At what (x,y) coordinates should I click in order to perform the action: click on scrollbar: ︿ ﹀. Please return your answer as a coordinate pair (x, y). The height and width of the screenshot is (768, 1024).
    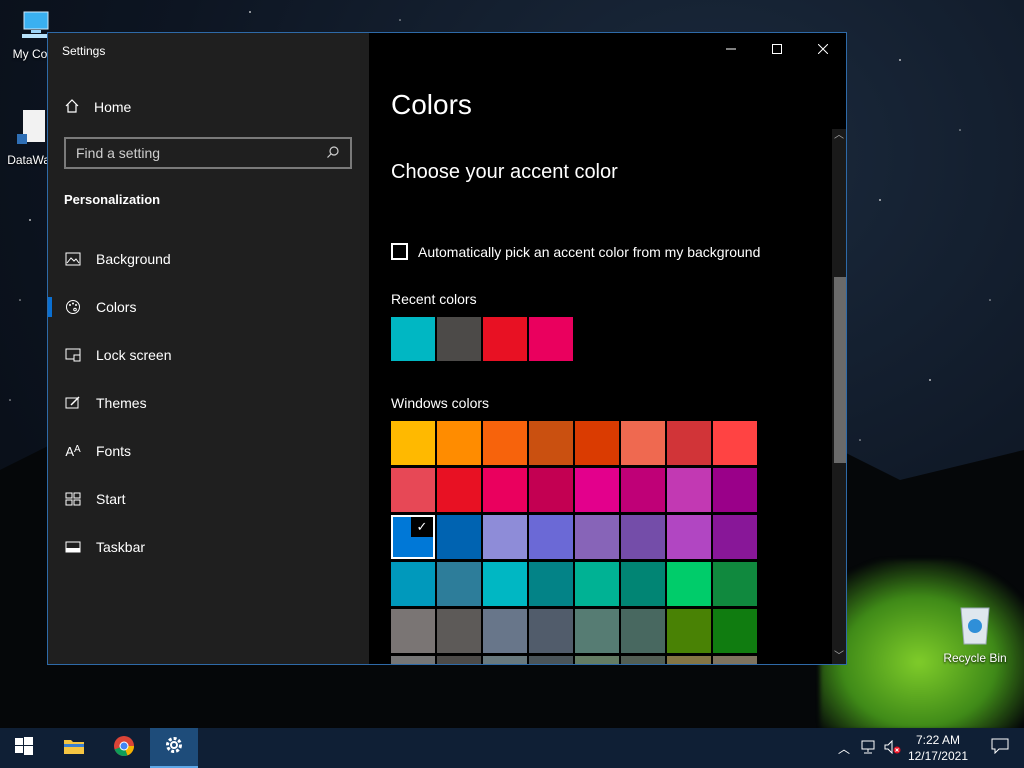
    Looking at the image, I should click on (839, 396).